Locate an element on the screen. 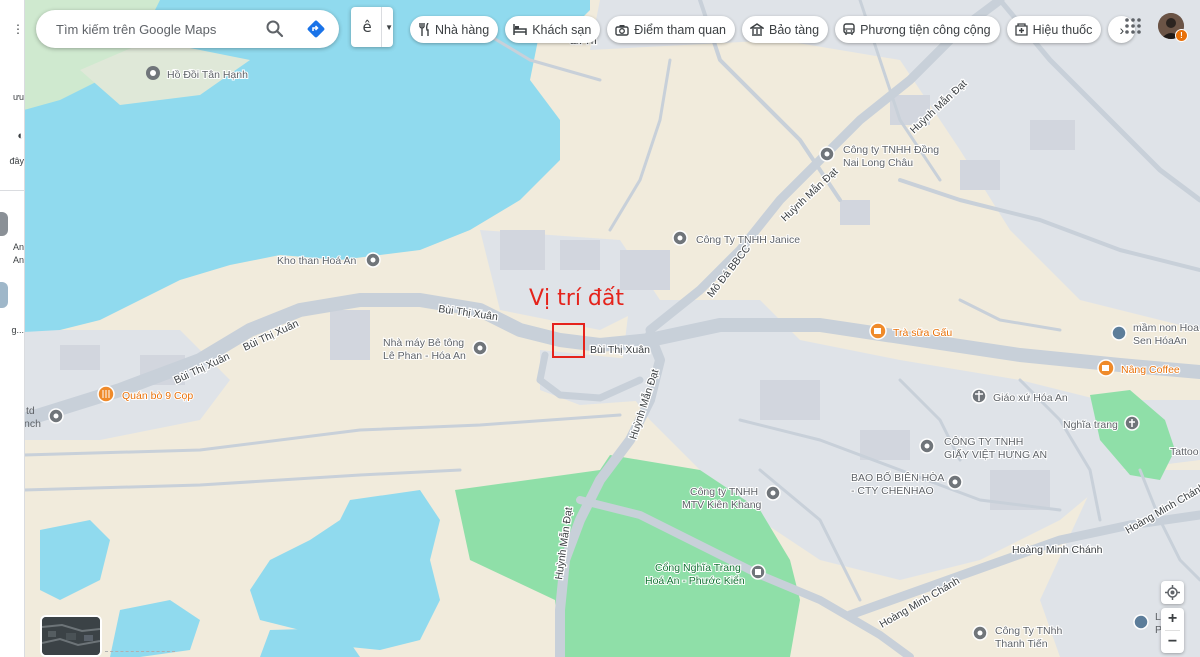  chip-restaurants: Nhà hàng is located at coordinates (454, 29).